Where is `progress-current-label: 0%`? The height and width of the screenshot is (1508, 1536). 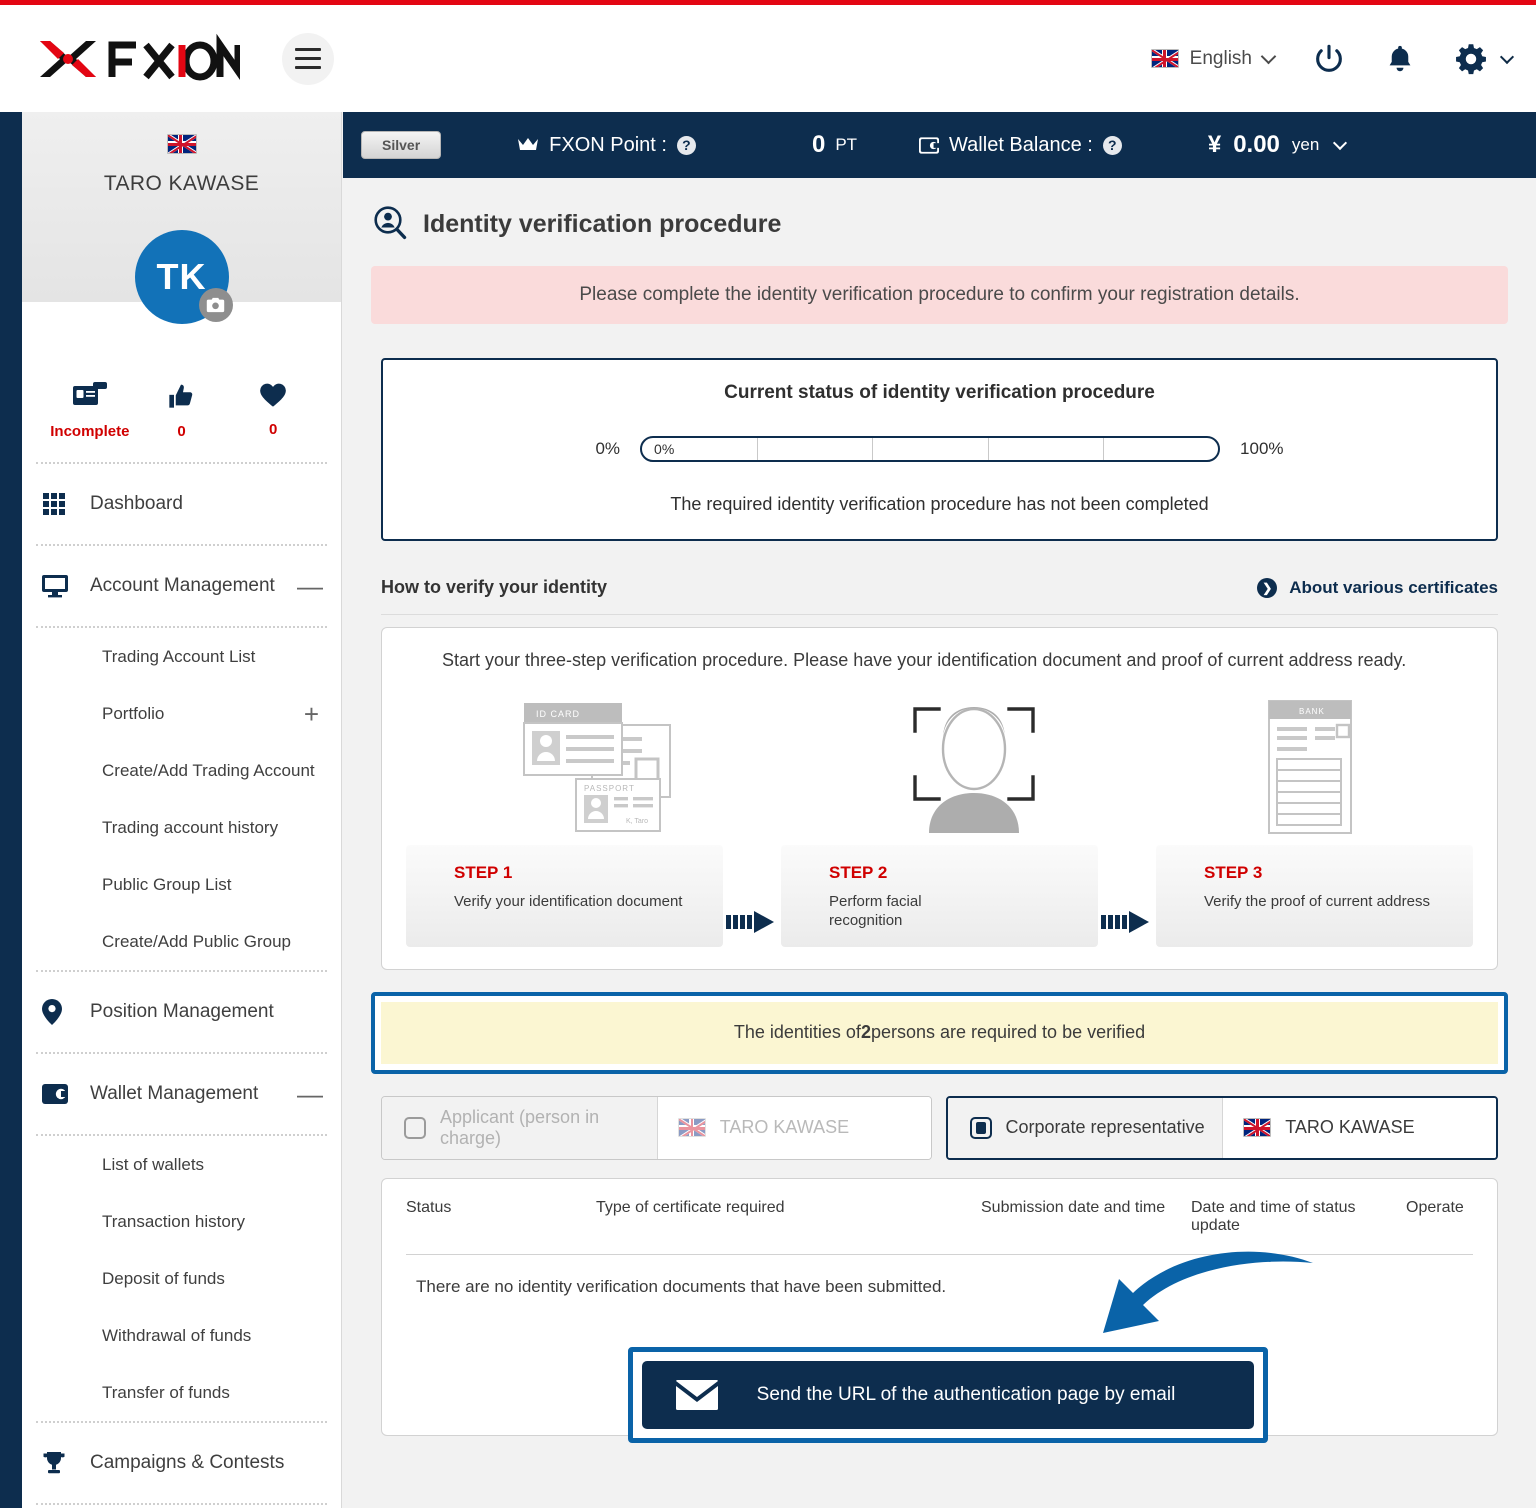 progress-current-label: 0% is located at coordinates (664, 449).